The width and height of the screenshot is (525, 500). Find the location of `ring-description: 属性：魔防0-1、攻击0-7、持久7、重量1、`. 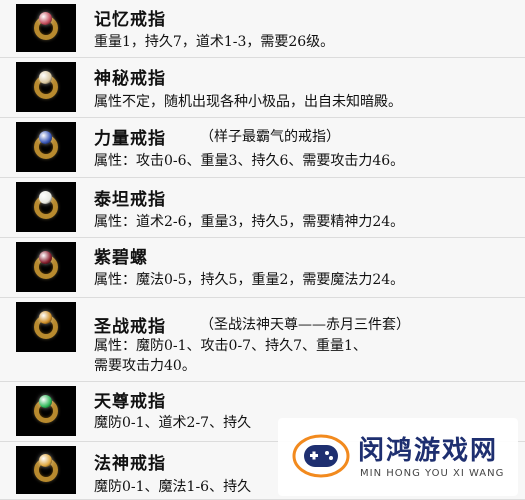

ring-description: 属性：魔防0-1、攻击0-7、持久7、重量1、 is located at coordinates (230, 346).